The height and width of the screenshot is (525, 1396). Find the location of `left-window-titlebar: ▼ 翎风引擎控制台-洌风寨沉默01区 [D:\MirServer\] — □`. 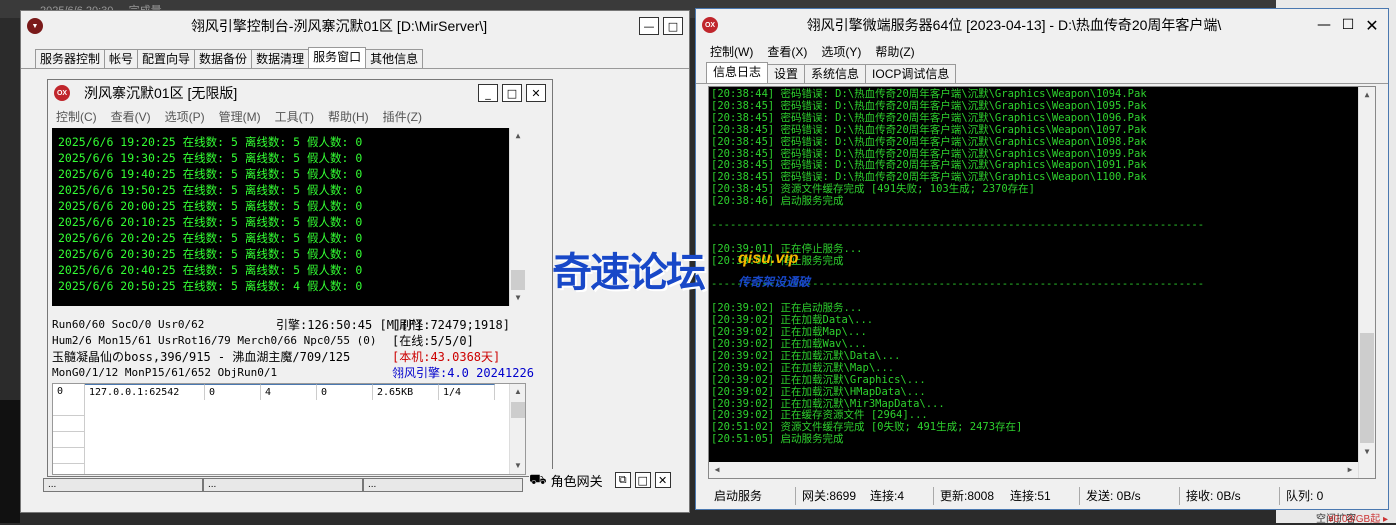

left-window-titlebar: ▼ 翎风引擎控制台-洌风寨沉默01区 [D:\MirServer\] — □ is located at coordinates (355, 26).